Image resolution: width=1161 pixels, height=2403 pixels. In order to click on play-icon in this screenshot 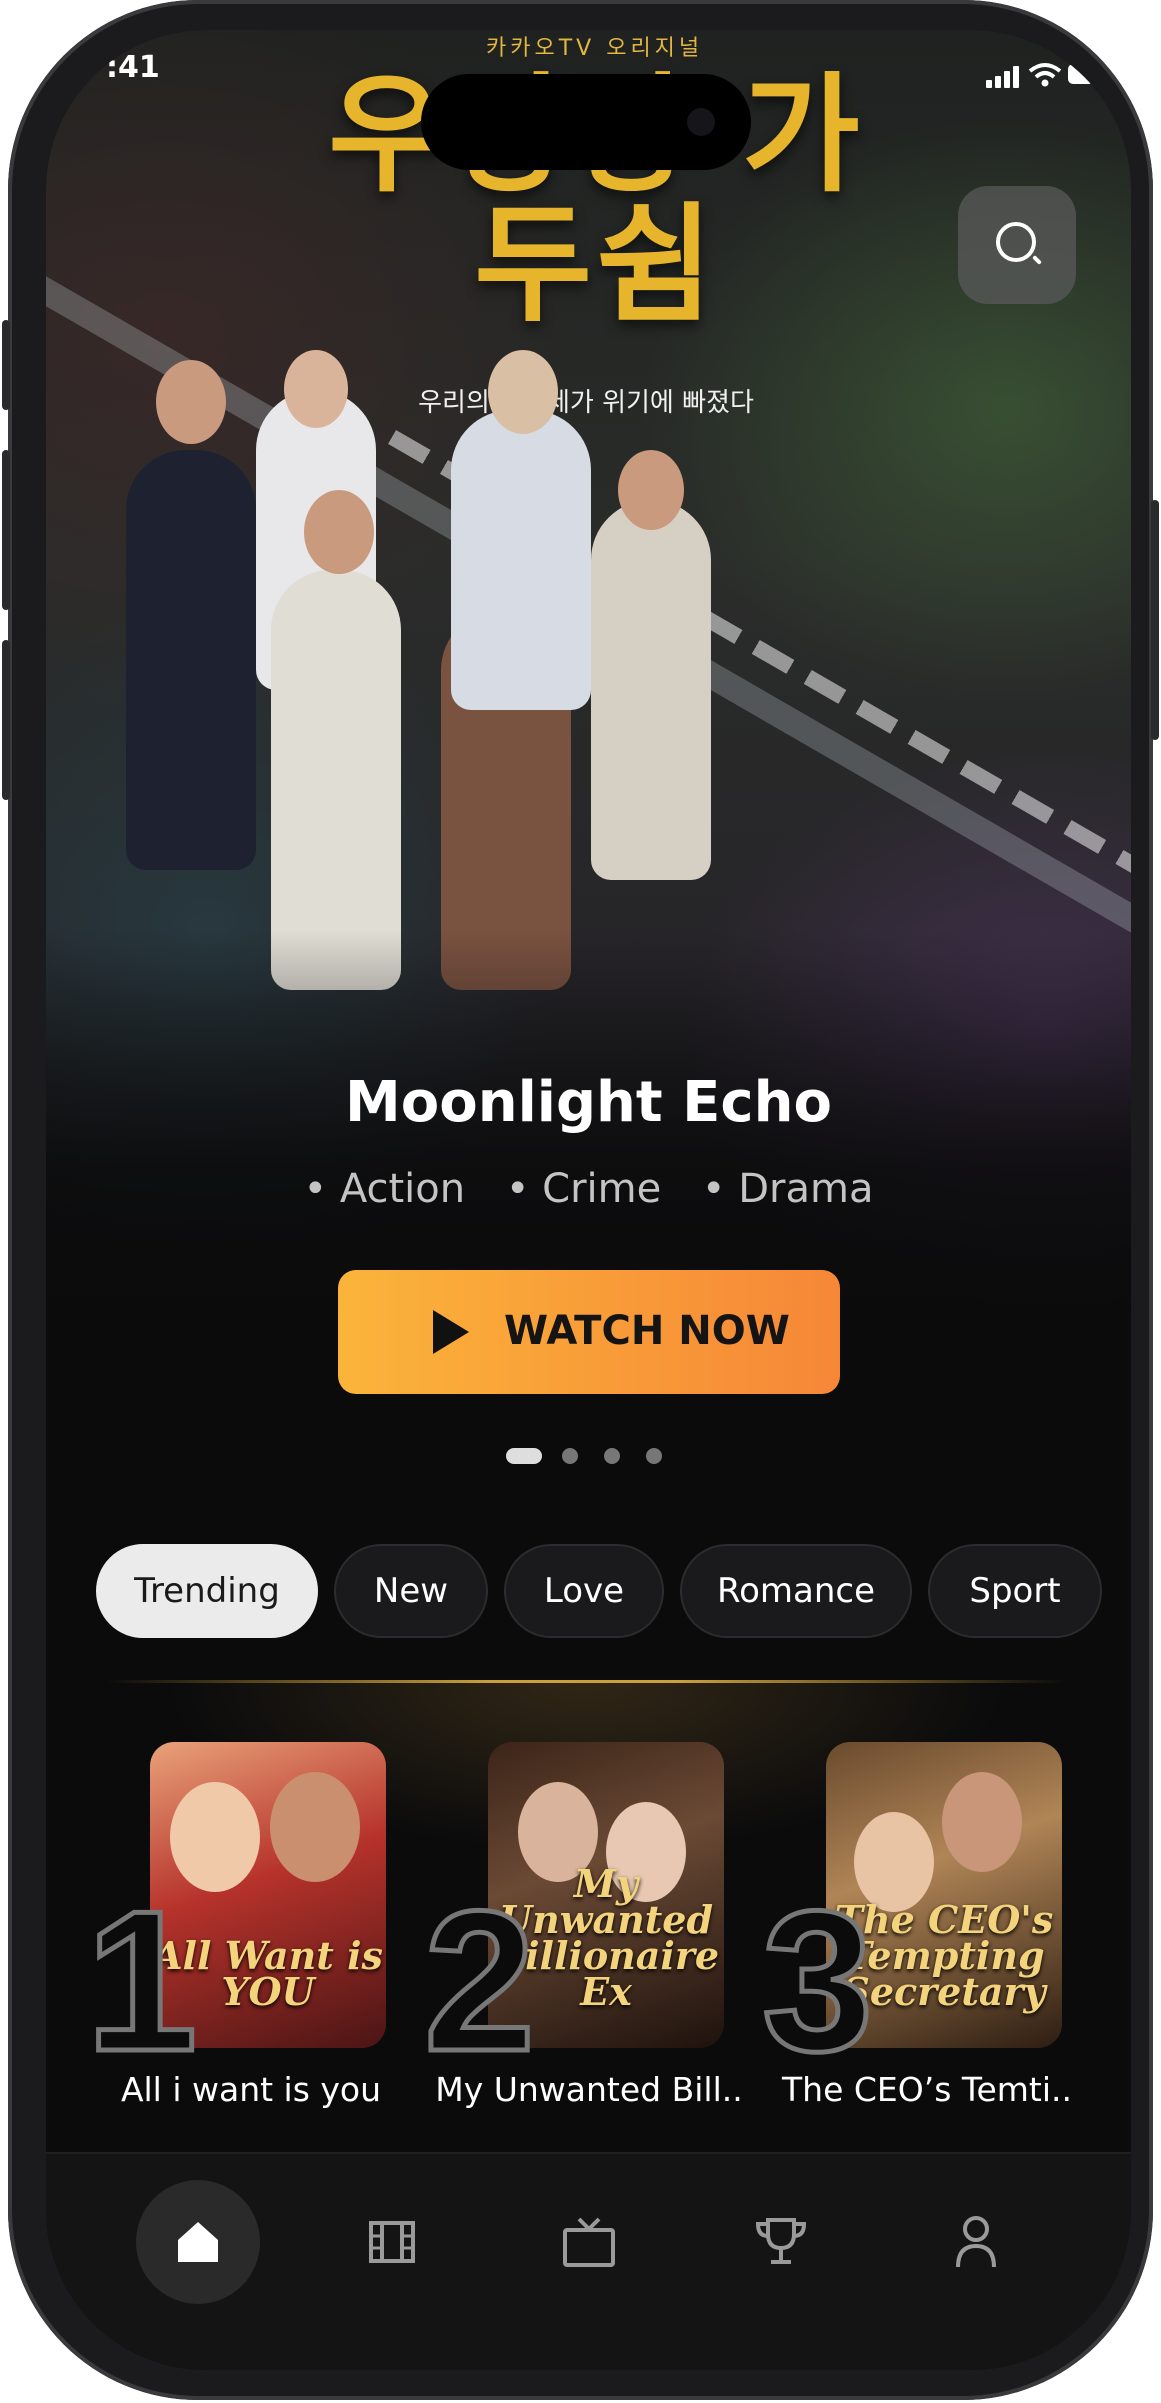, I will do `click(451, 1332)`.